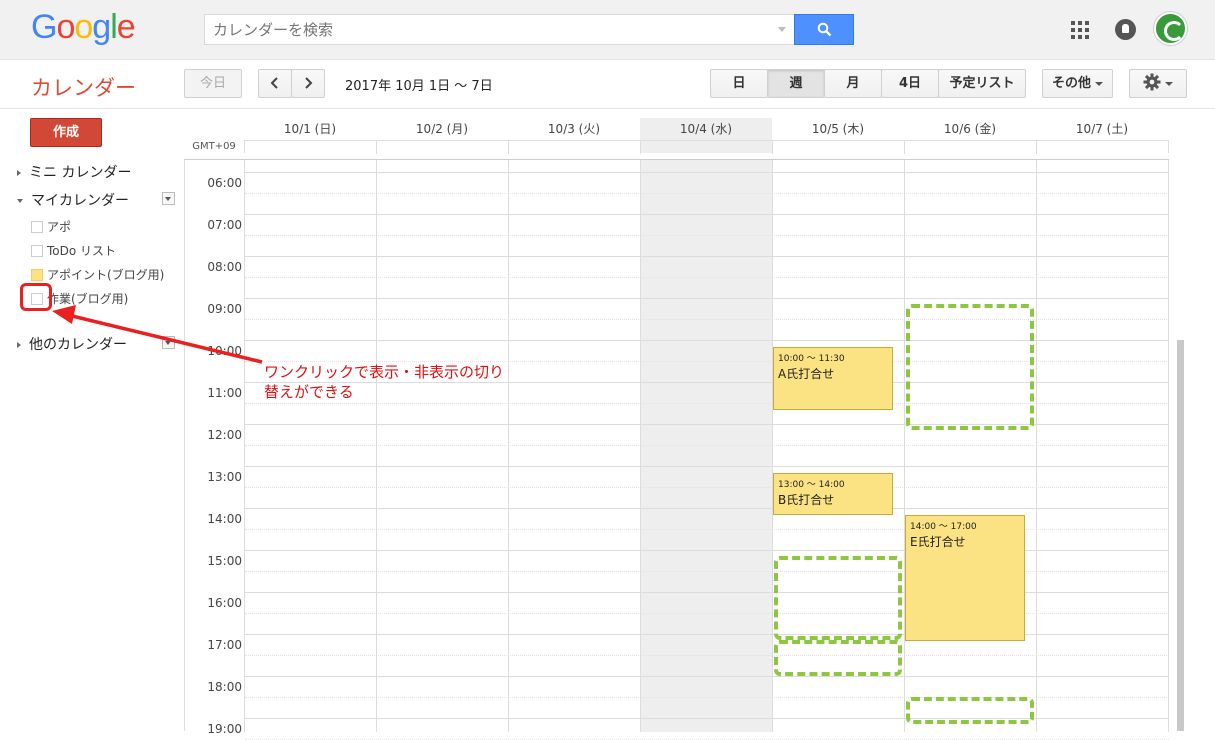 Image resolution: width=1215 pixels, height=740 pixels. I want to click on other-calendars-toggle: 他のカレンダー, so click(72, 344).